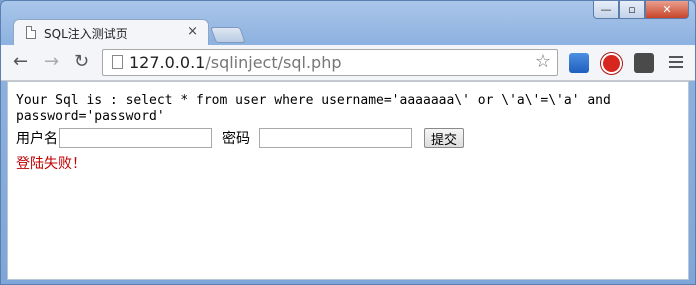  Describe the element at coordinates (135, 138) in the screenshot. I see `username-input` at that location.